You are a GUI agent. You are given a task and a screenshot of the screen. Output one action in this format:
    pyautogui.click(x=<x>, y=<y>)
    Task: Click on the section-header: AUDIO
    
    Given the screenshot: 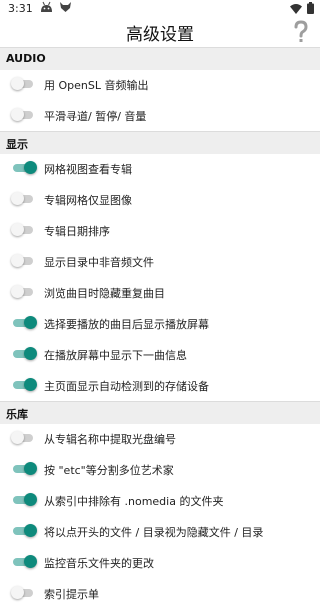 What is the action you would take?
    pyautogui.click(x=160, y=58)
    